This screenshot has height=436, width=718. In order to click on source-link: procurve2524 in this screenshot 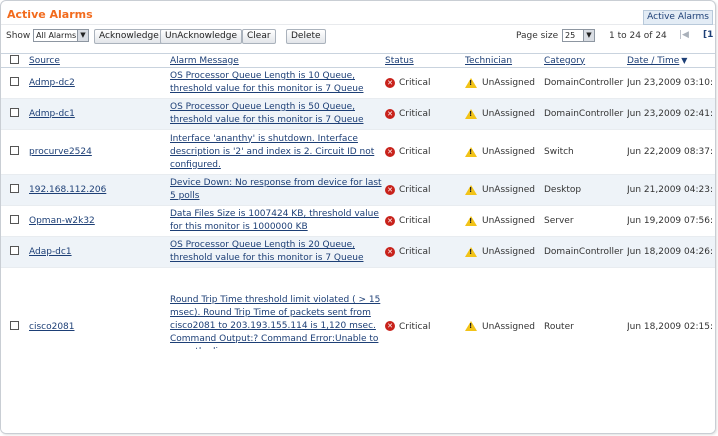, I will do `click(60, 152)`.